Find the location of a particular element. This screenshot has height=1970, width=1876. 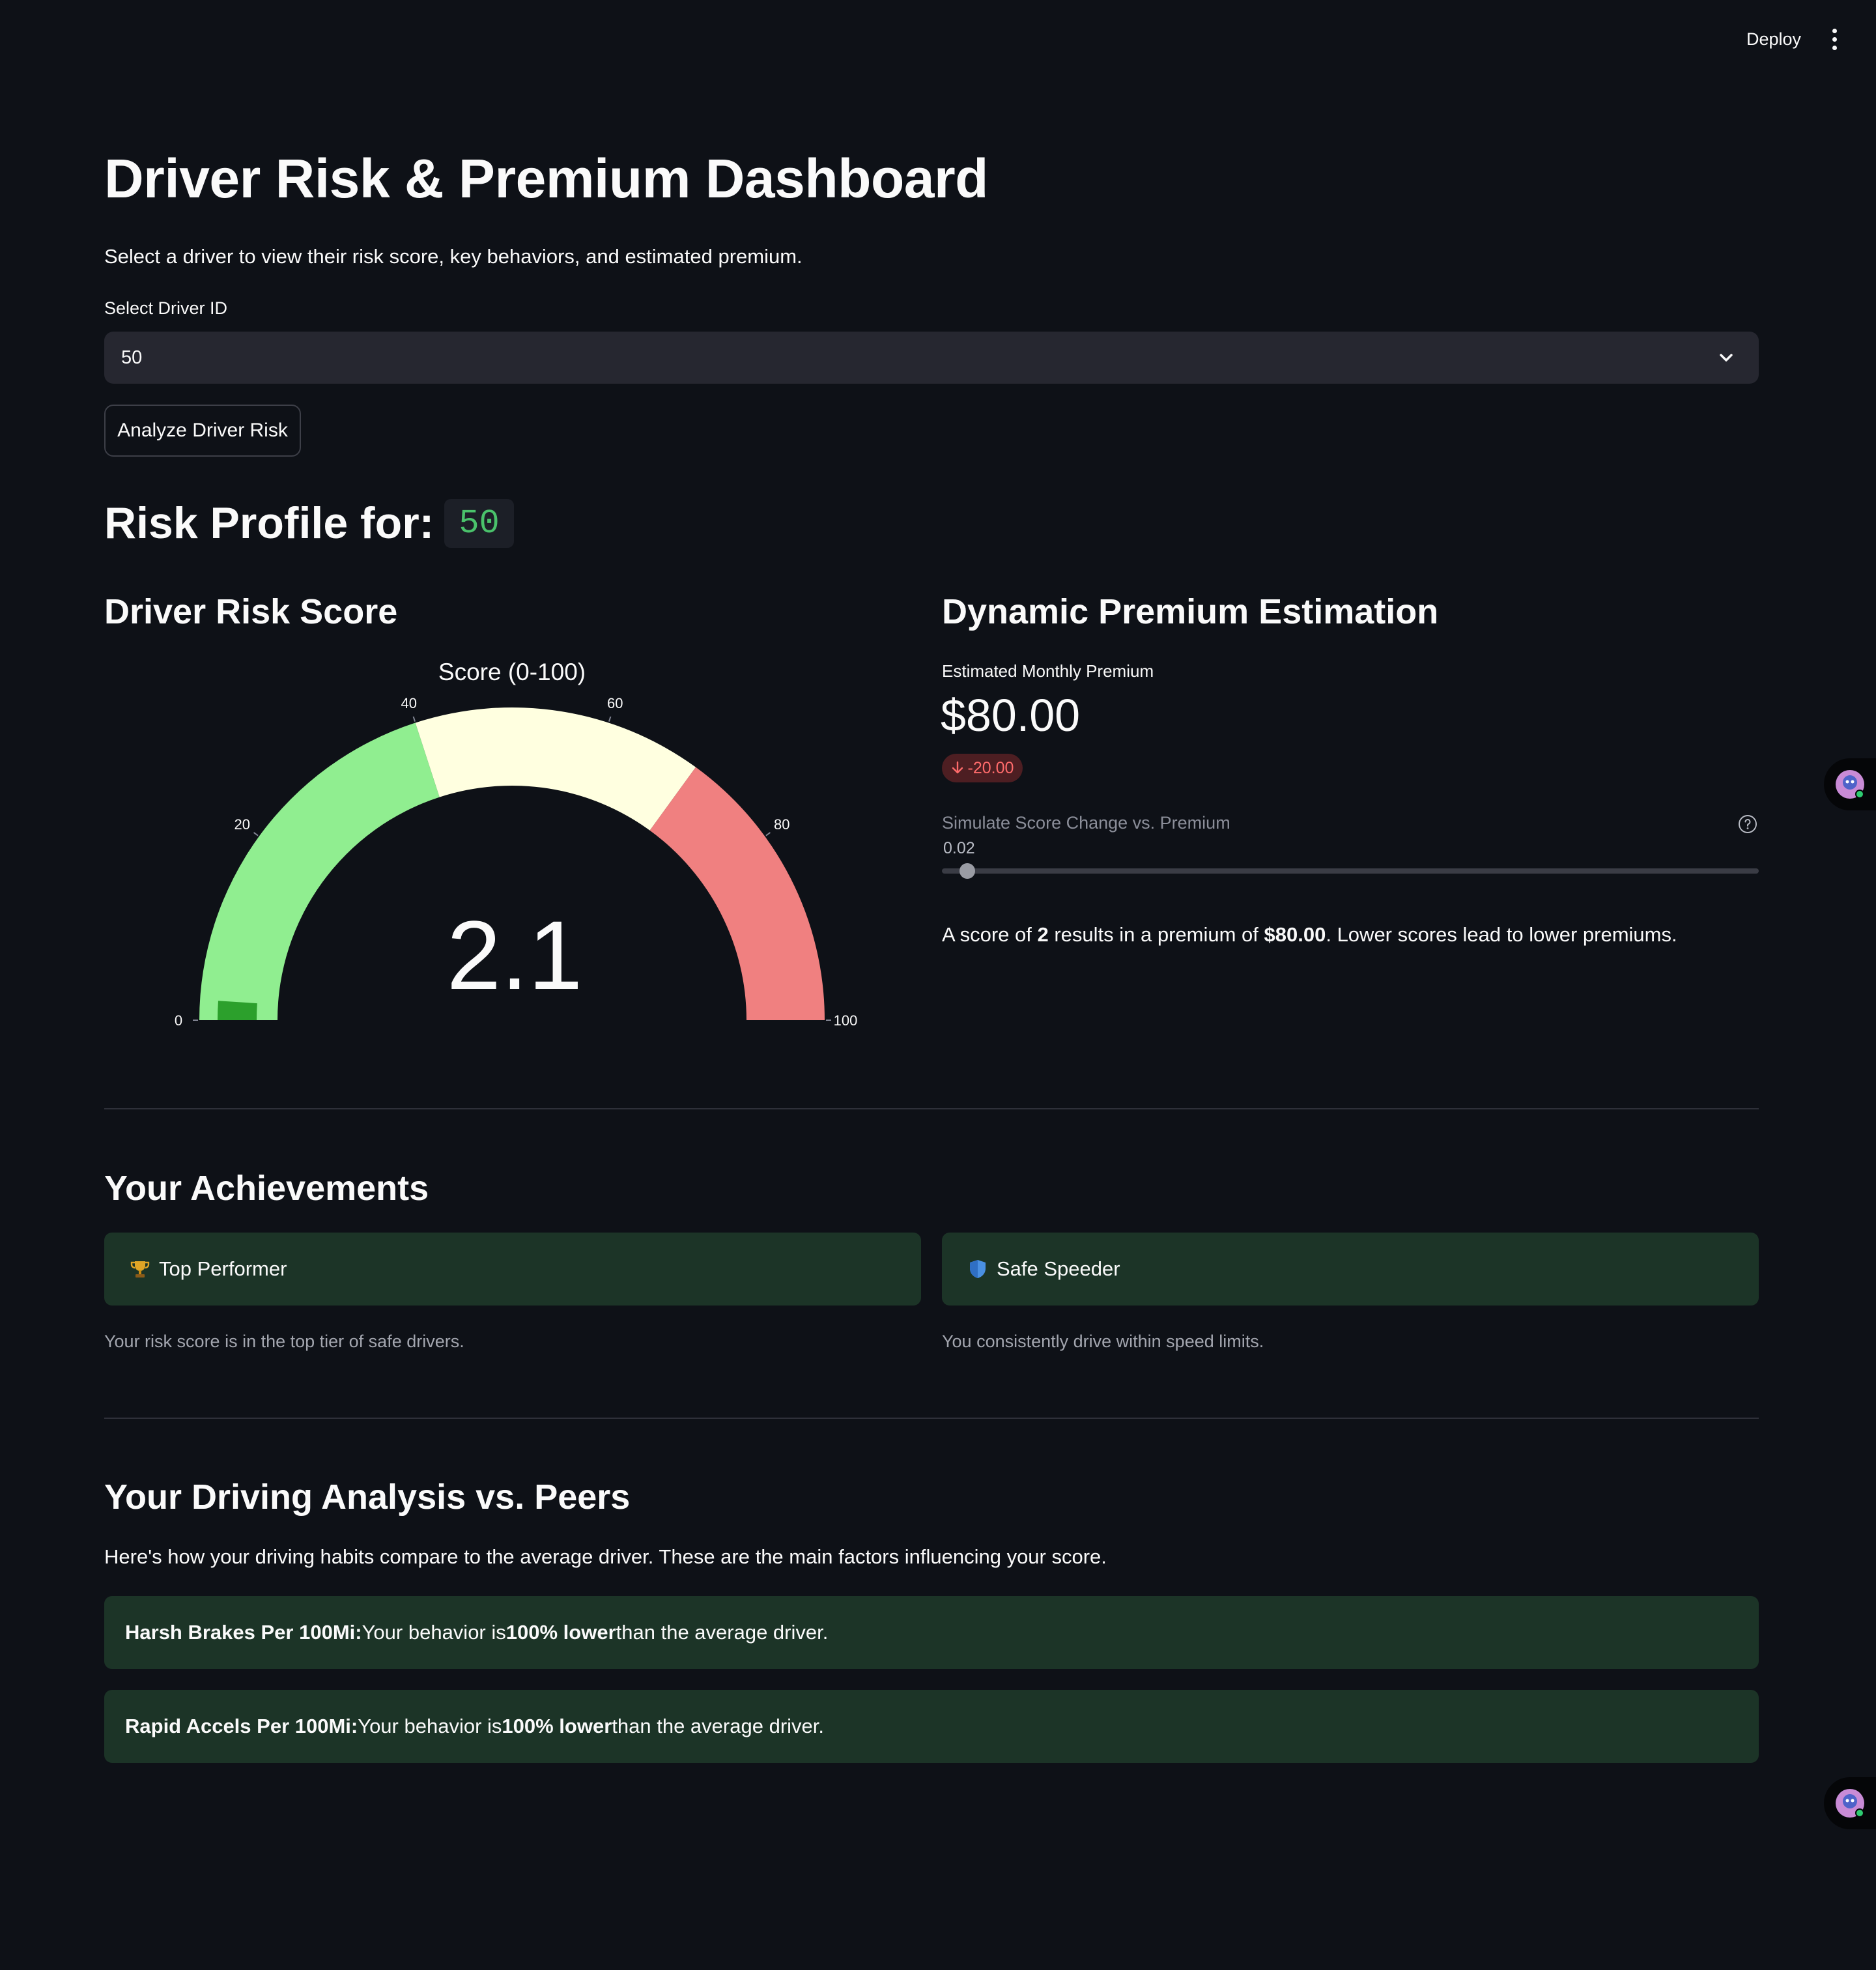

gauge-tick-label: 100 is located at coordinates (846, 1021).